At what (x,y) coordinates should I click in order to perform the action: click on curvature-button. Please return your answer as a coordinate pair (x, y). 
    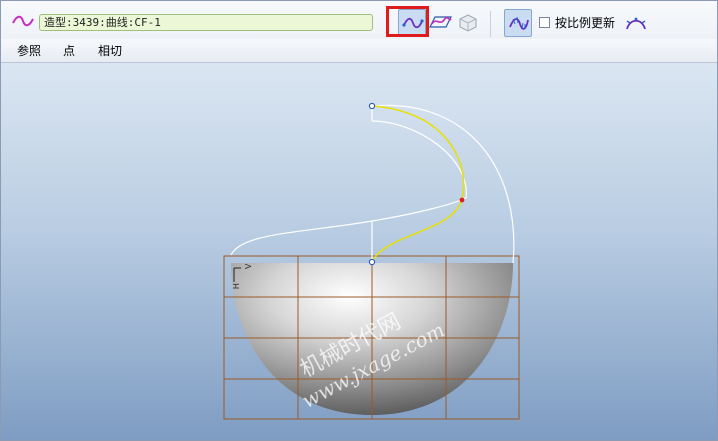
    Looking at the image, I should click on (518, 23).